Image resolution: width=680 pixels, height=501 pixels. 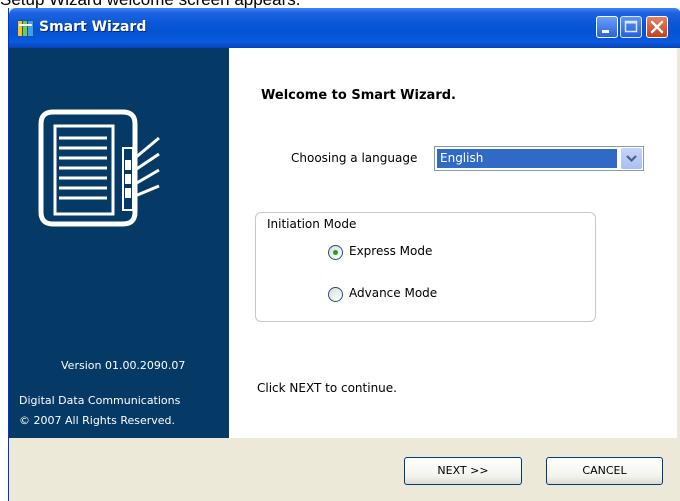 I want to click on advance-mode-radio, so click(x=335, y=294).